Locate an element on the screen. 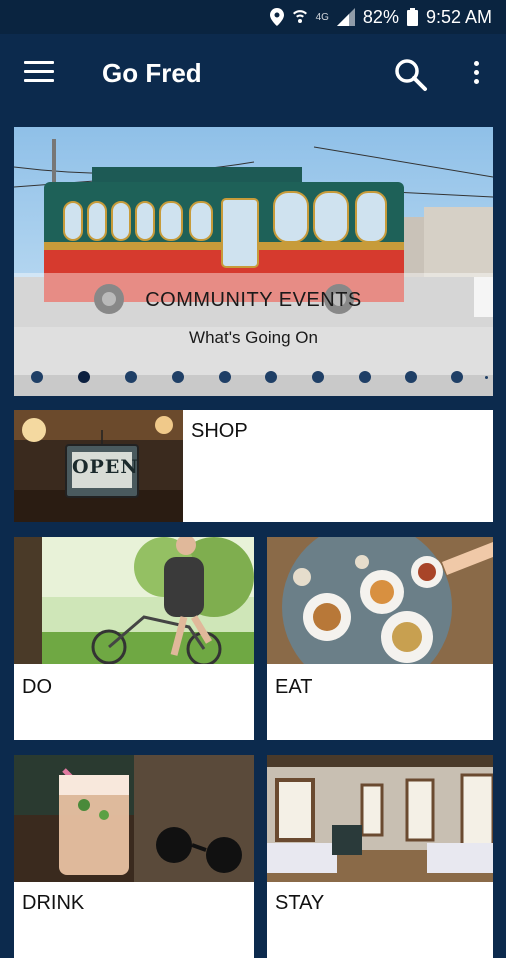  carousel-dot-partial is located at coordinates (486, 377).